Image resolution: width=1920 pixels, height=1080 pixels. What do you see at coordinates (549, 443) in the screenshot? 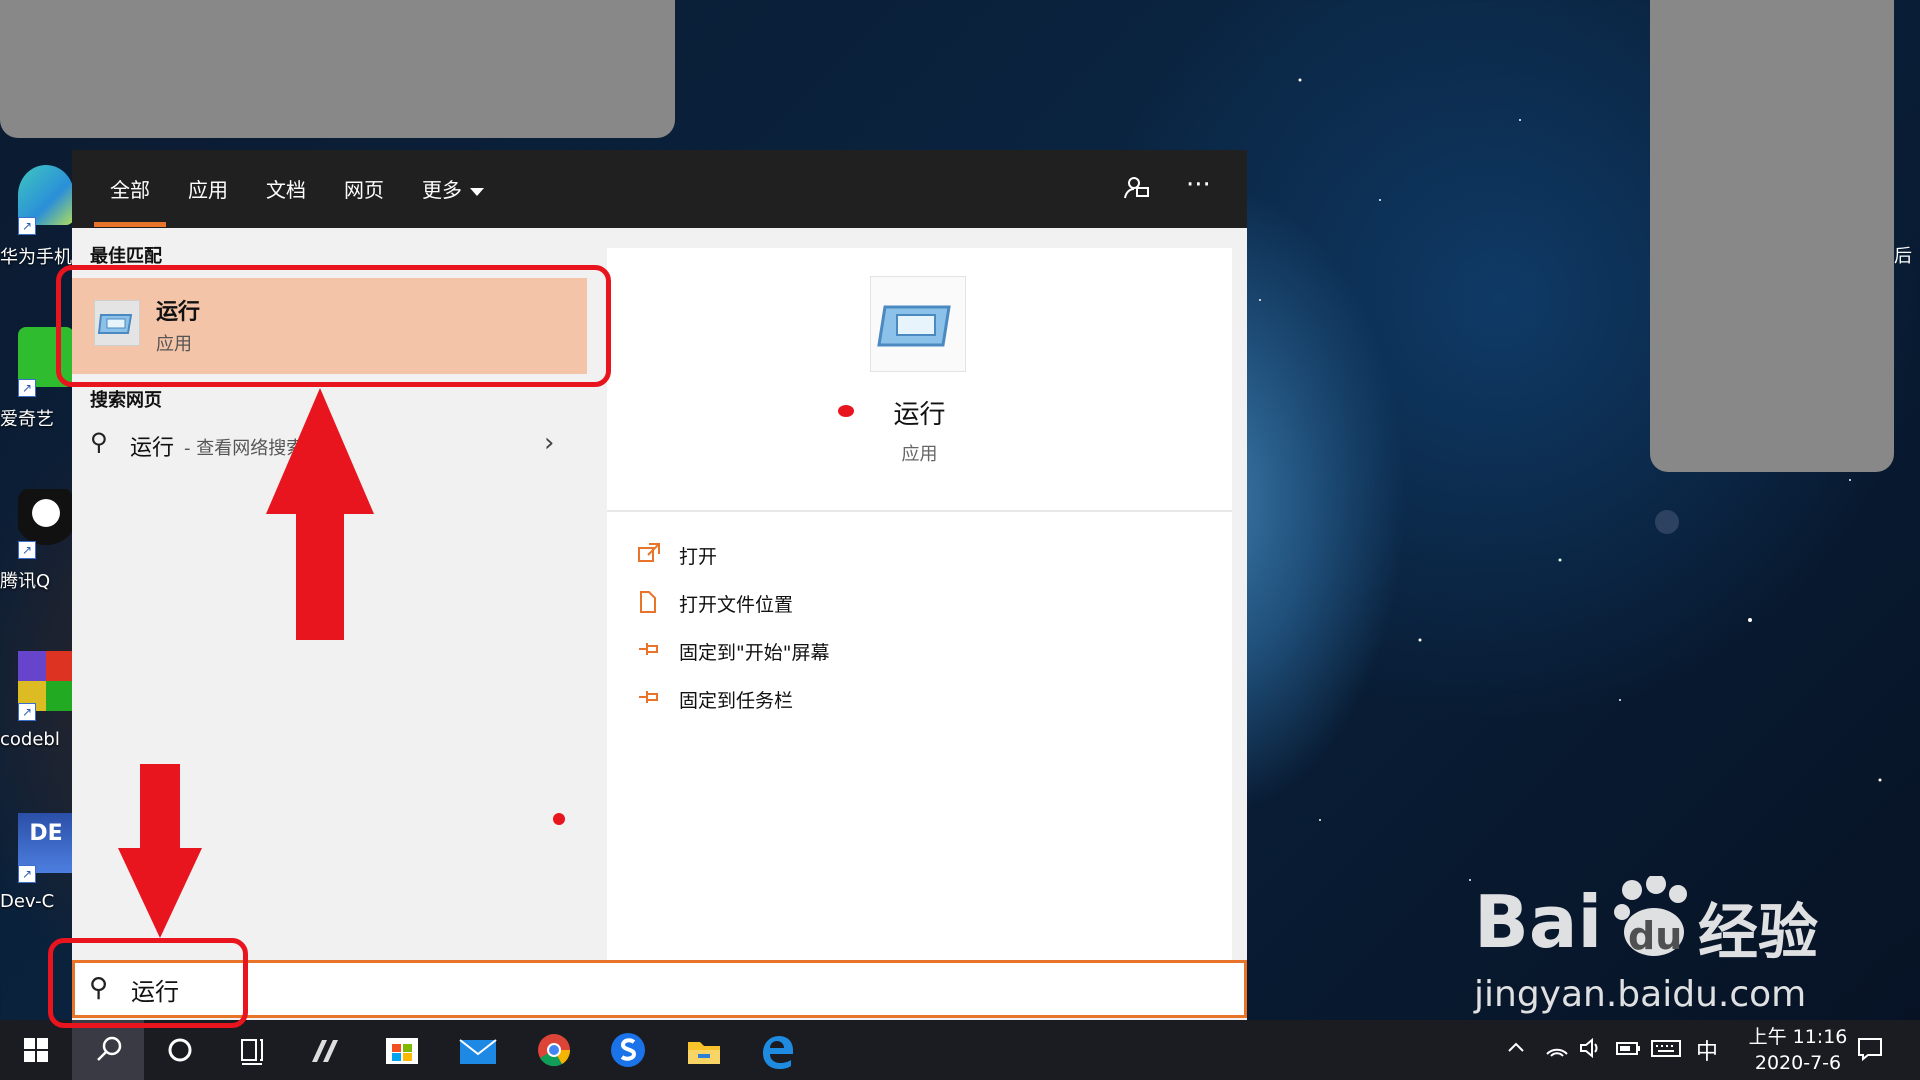
I see `chevron-right-icon: ›` at bounding box center [549, 443].